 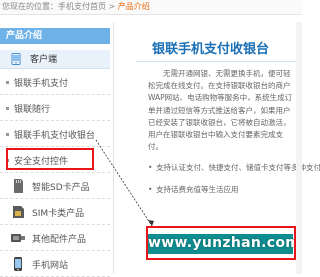 I want to click on highlight-box-download, so click(x=221, y=243).